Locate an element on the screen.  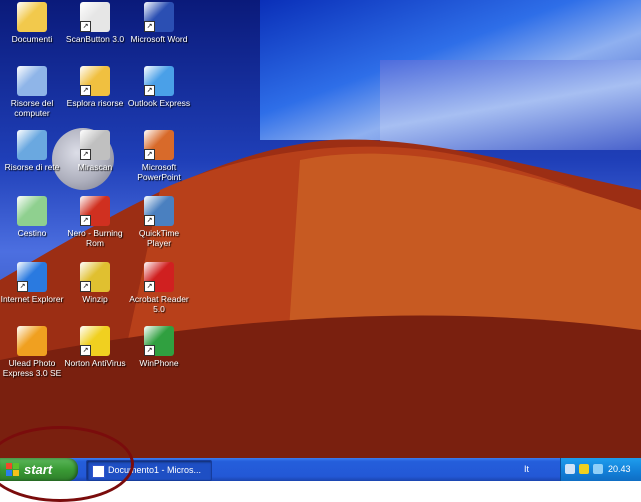
word-document-icon is located at coordinates (98, 471).